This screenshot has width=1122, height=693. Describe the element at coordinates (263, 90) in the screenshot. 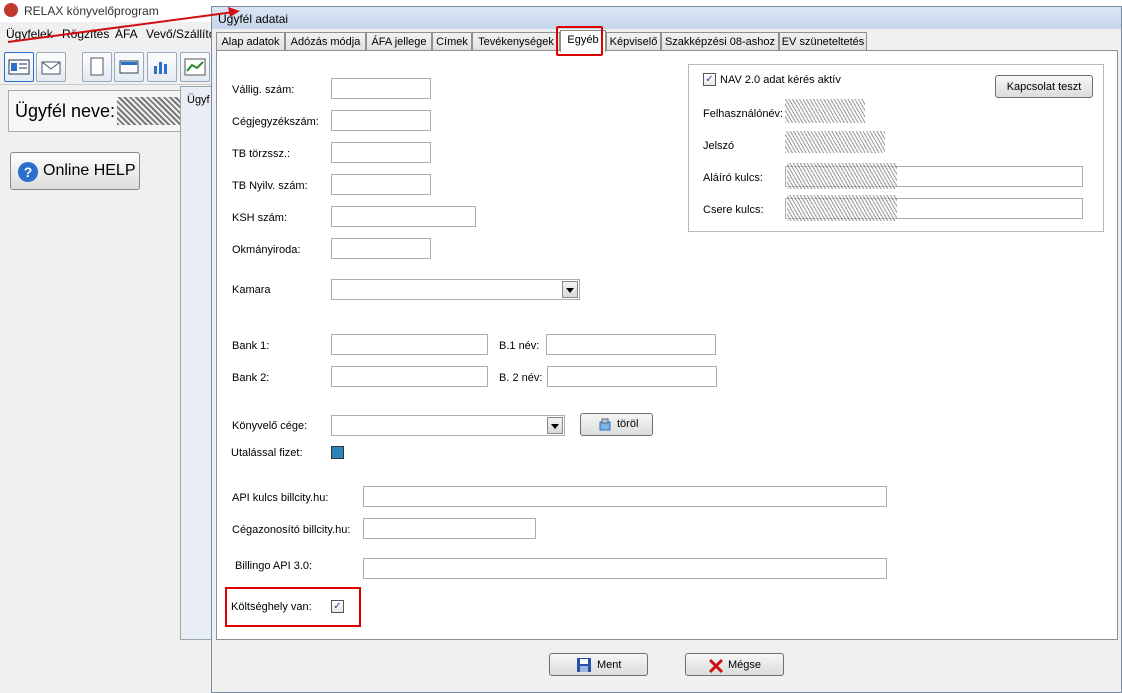

I see `vallig-szam-label: Vállig. szám:` at that location.